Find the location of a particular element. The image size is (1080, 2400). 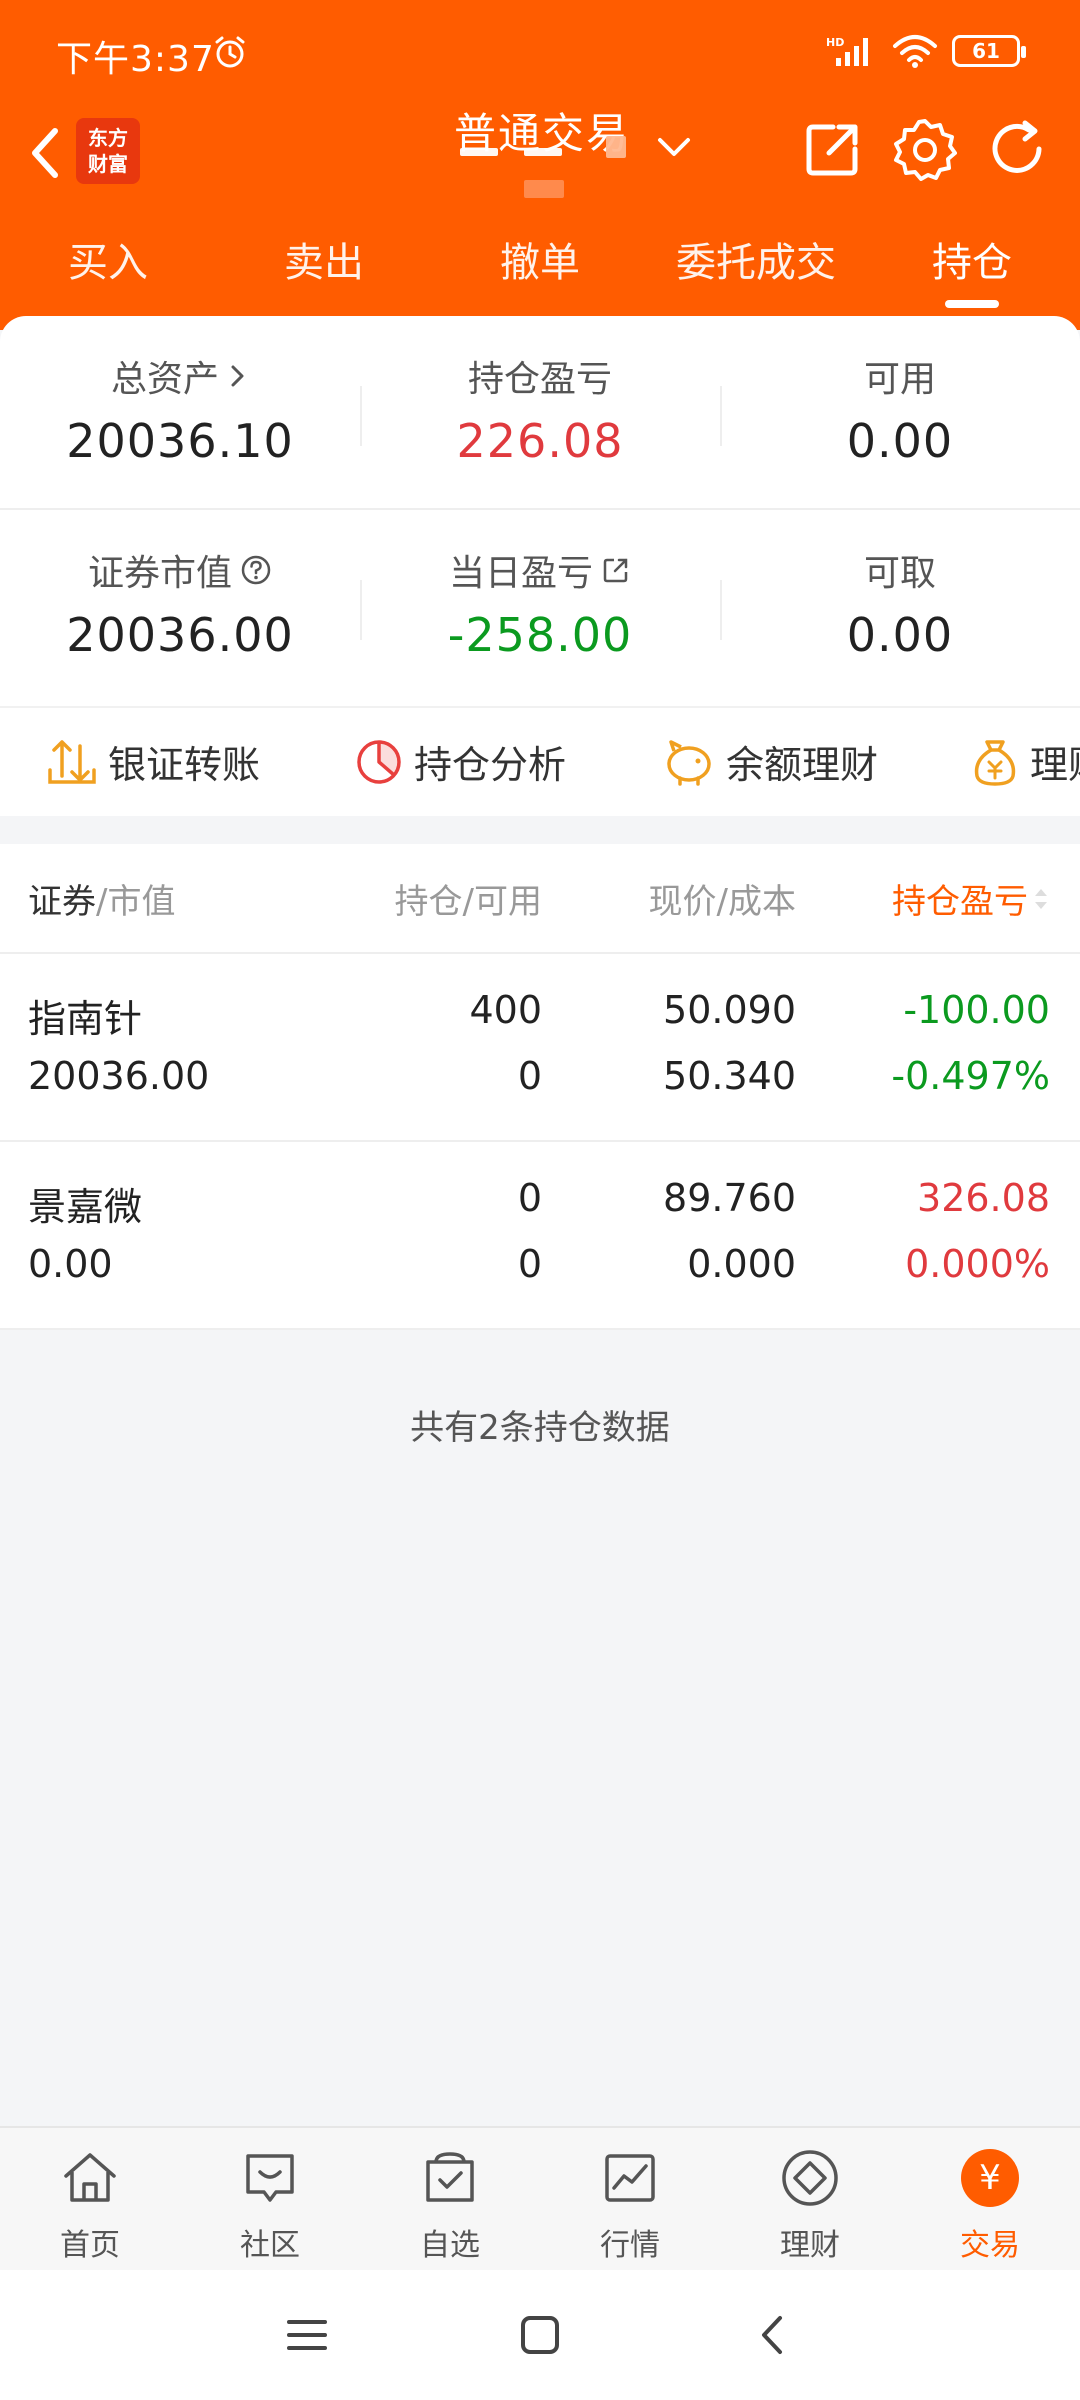

market-value-label: 证券市值 is located at coordinates (159, 573).